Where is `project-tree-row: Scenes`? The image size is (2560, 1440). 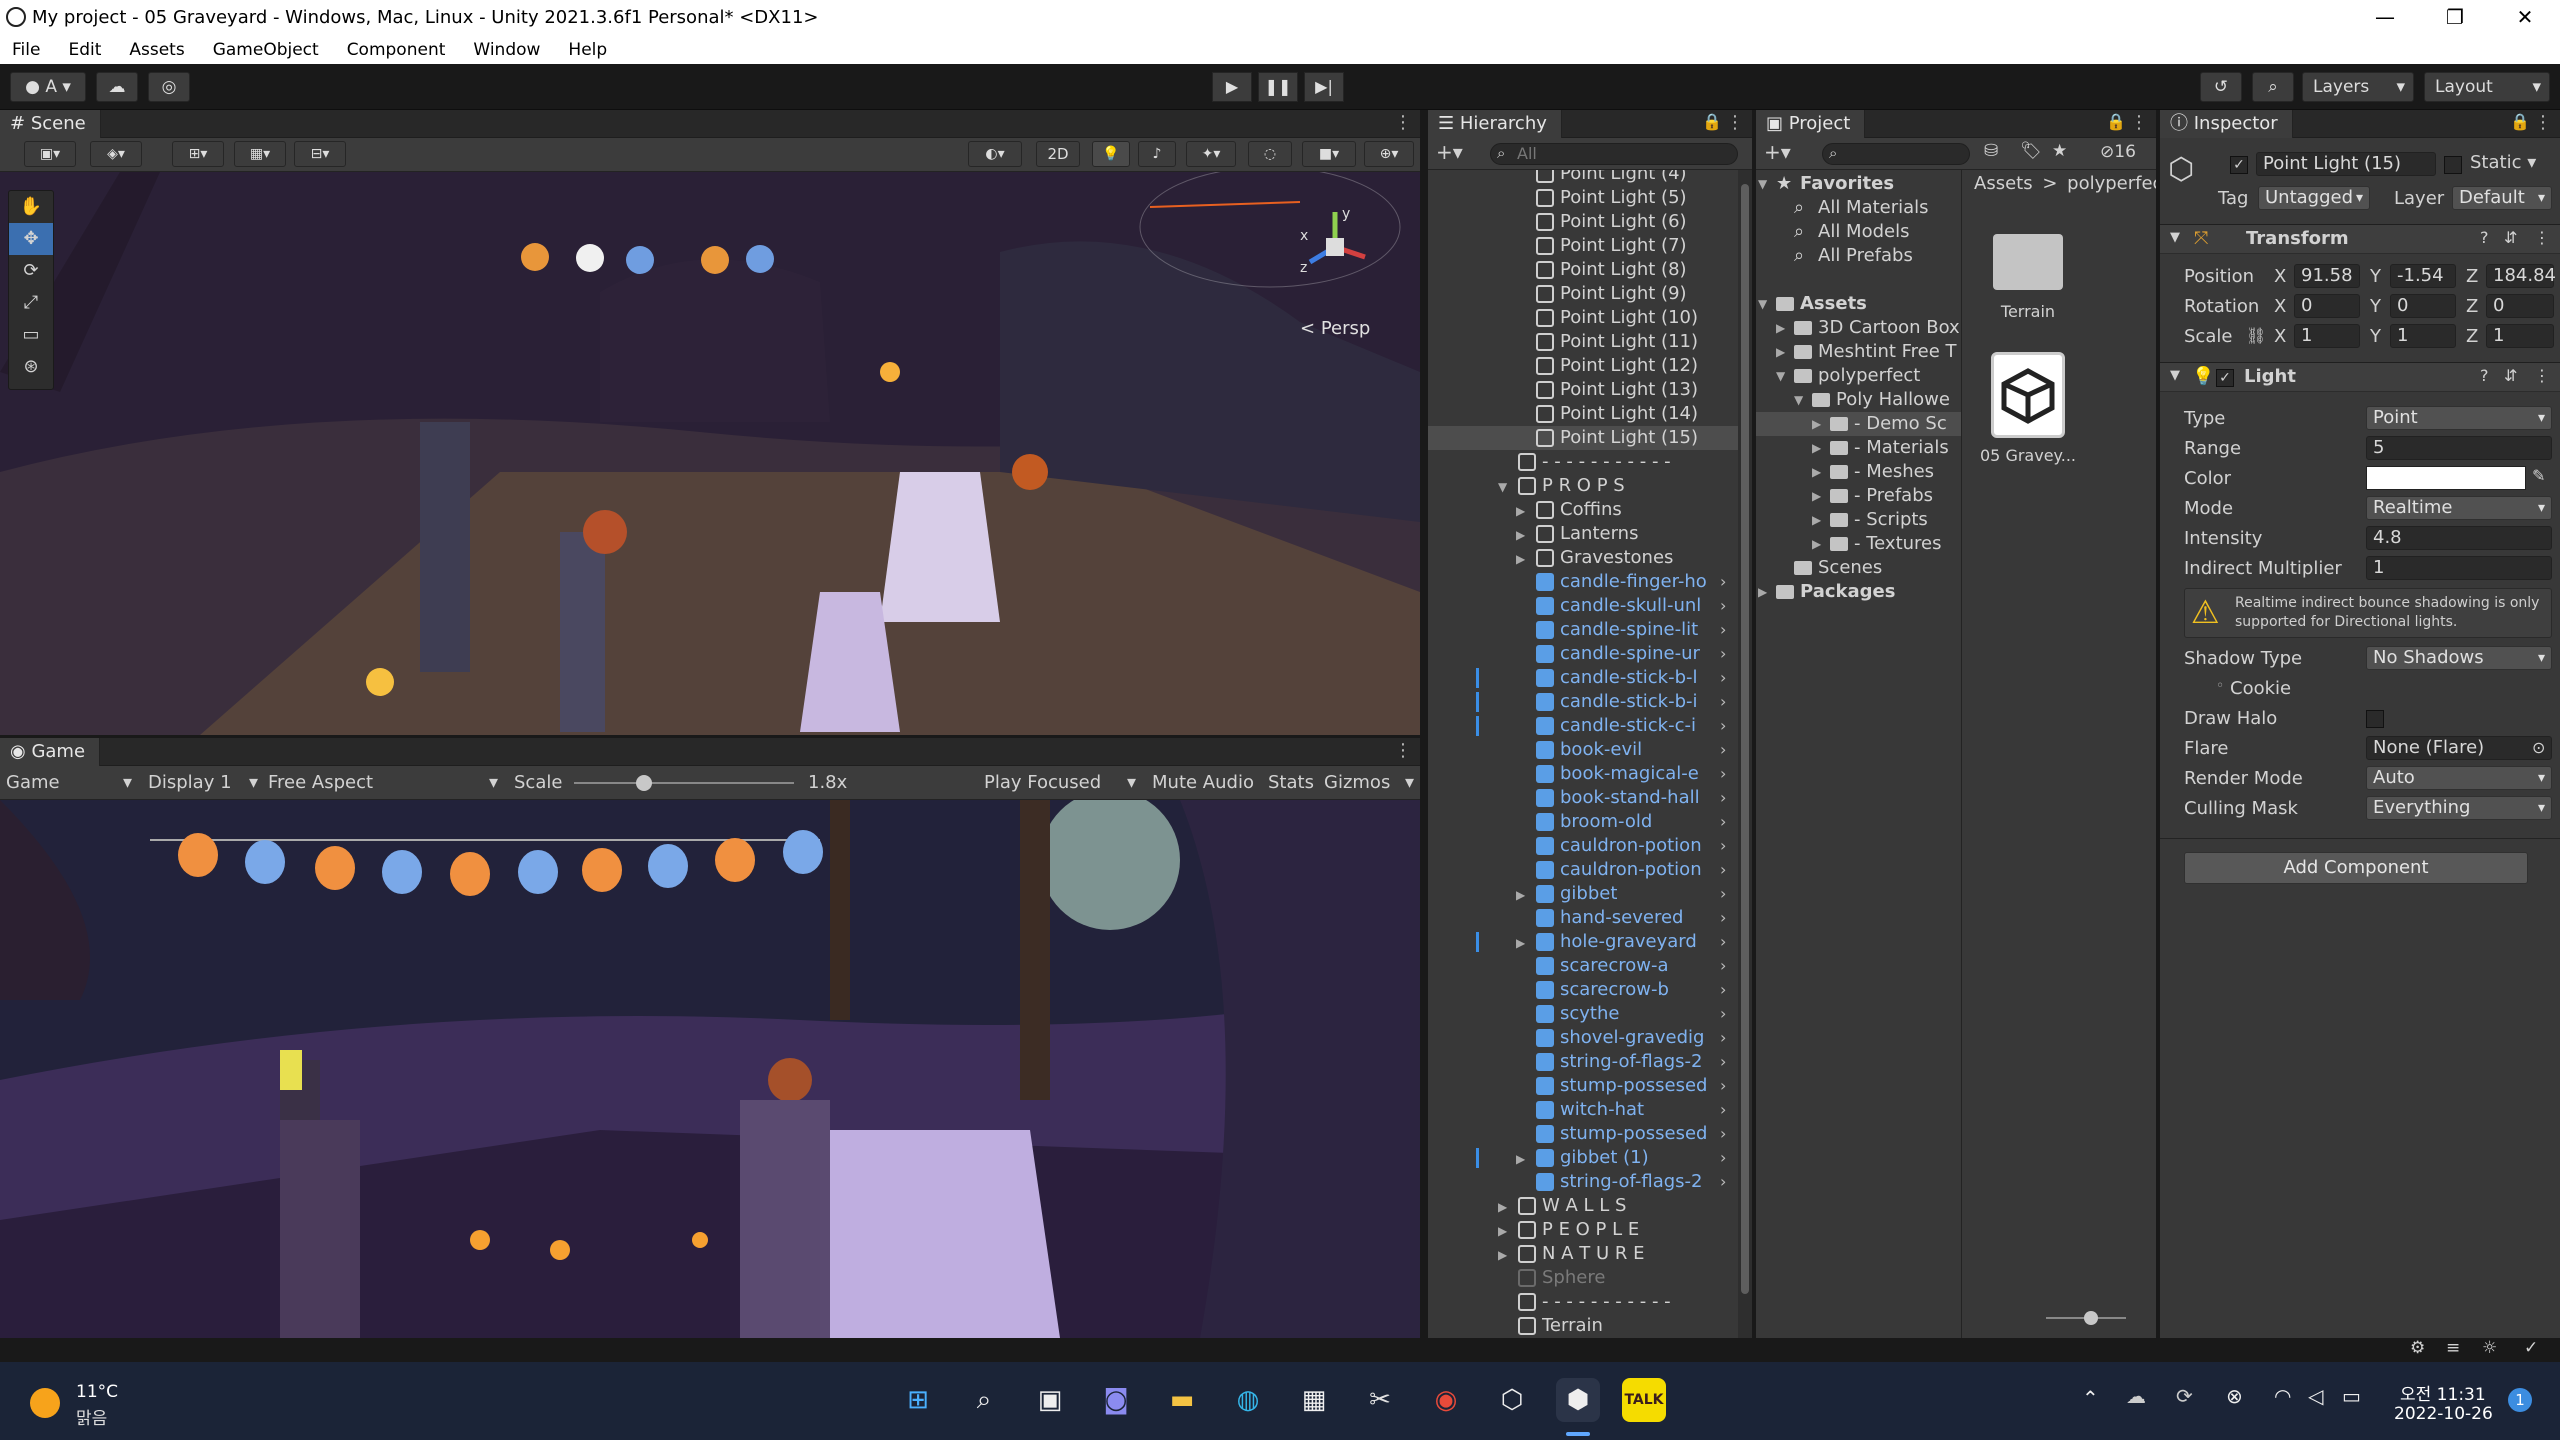
project-tree-row: Scenes is located at coordinates (1858, 568).